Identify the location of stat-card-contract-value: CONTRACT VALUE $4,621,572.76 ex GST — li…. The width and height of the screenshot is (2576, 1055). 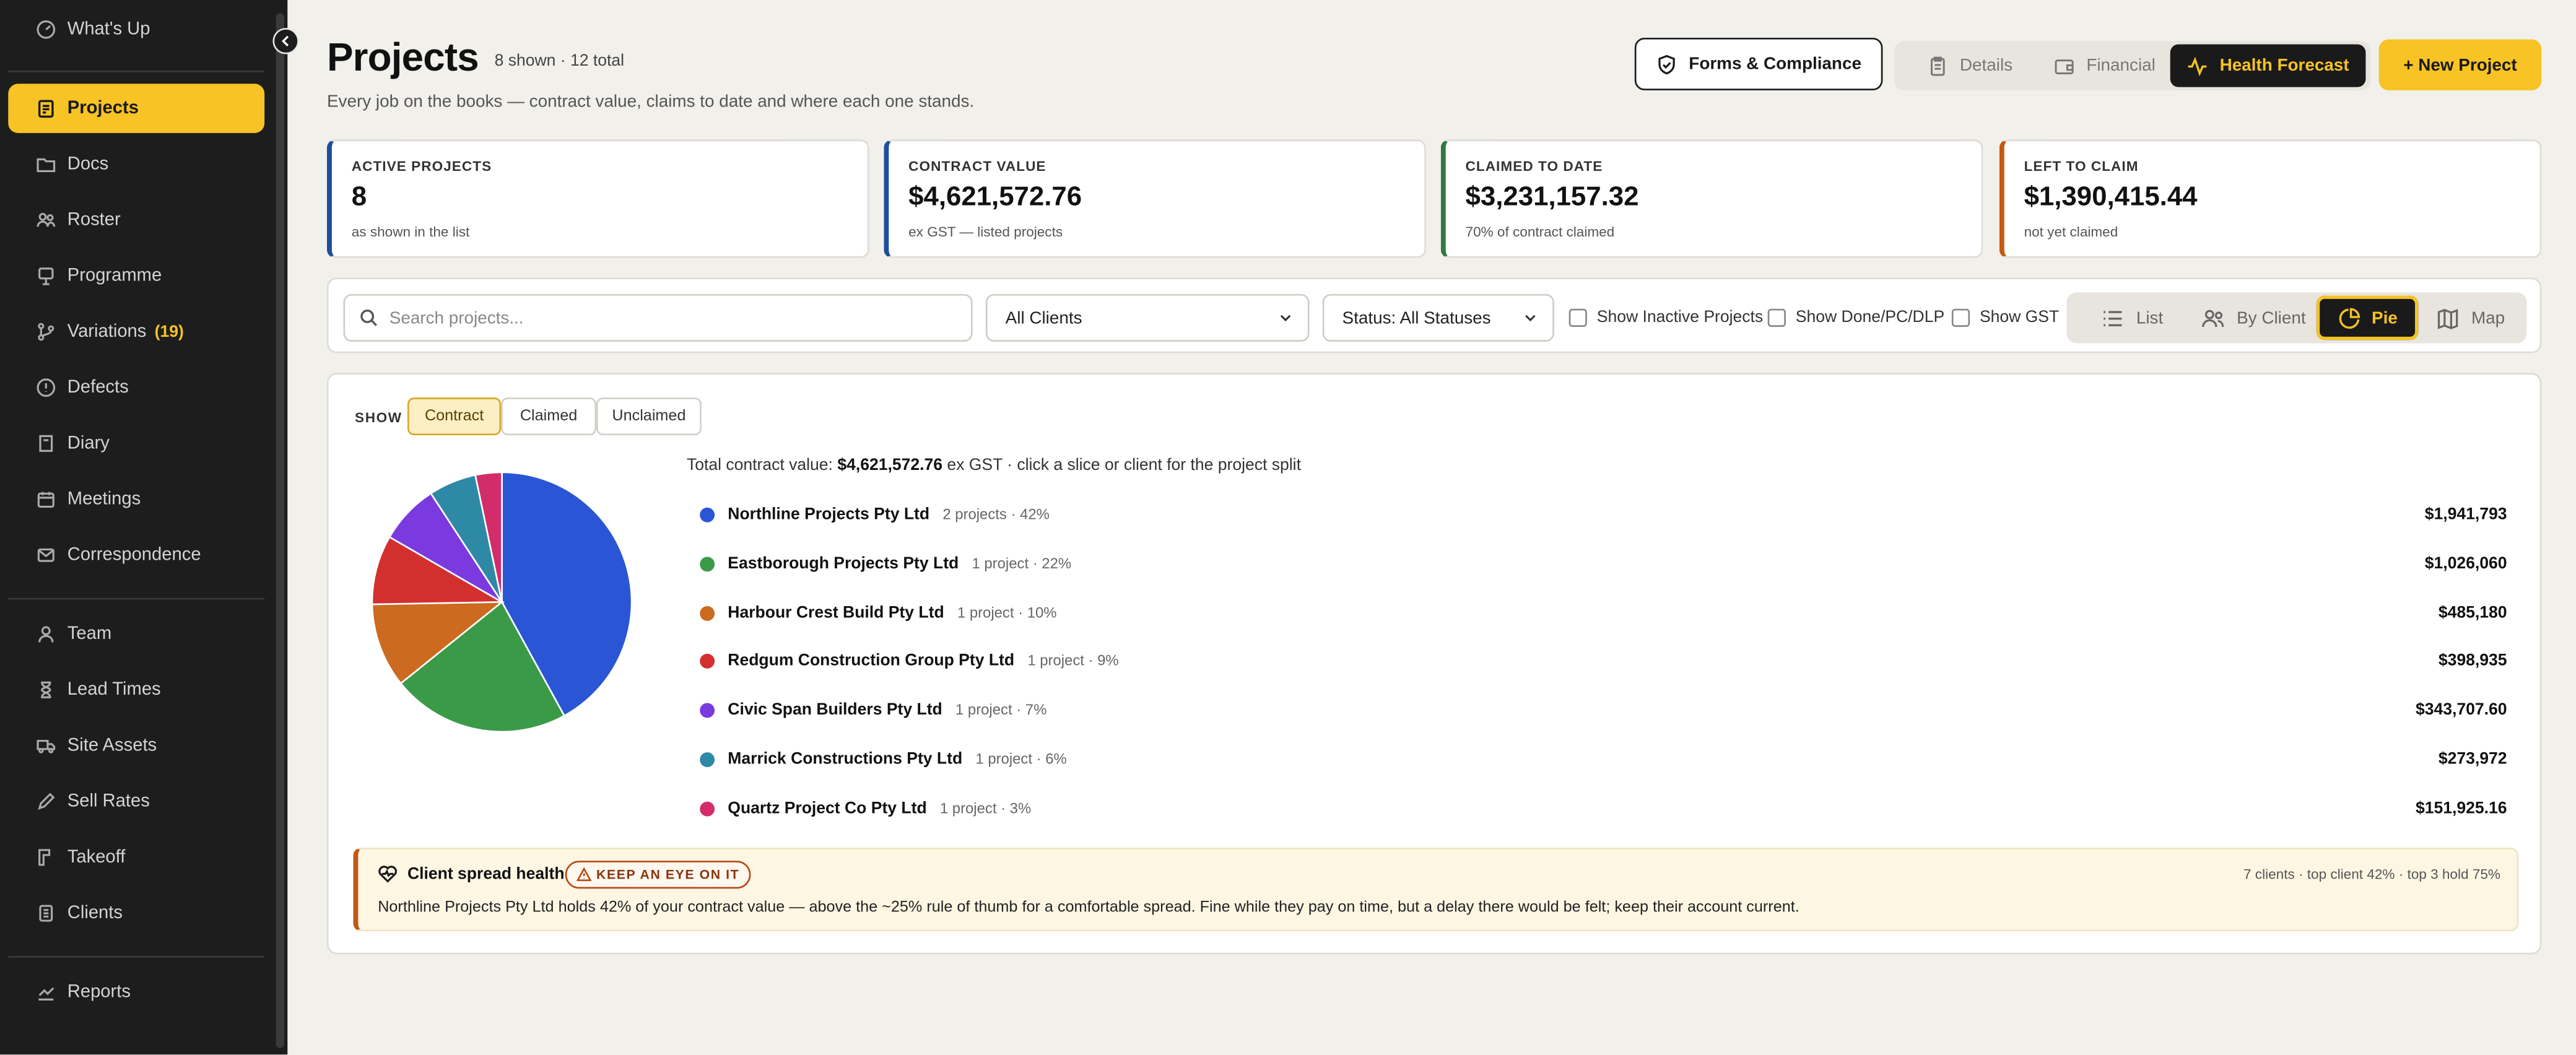
(1155, 198).